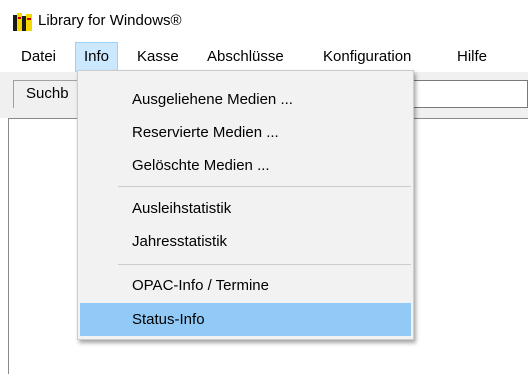 Image resolution: width=528 pixels, height=374 pixels. I want to click on menu-item-opac-info: OPAC-Info / Termine, so click(245, 285).